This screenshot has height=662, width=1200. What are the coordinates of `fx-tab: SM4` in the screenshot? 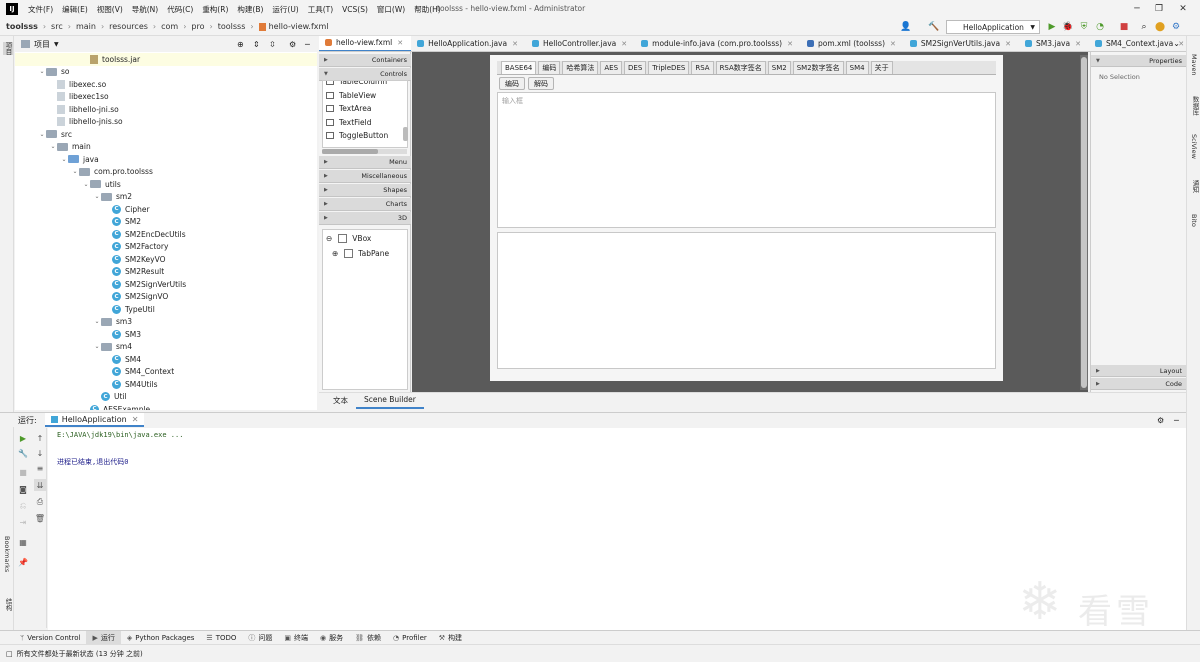 It's located at (857, 67).